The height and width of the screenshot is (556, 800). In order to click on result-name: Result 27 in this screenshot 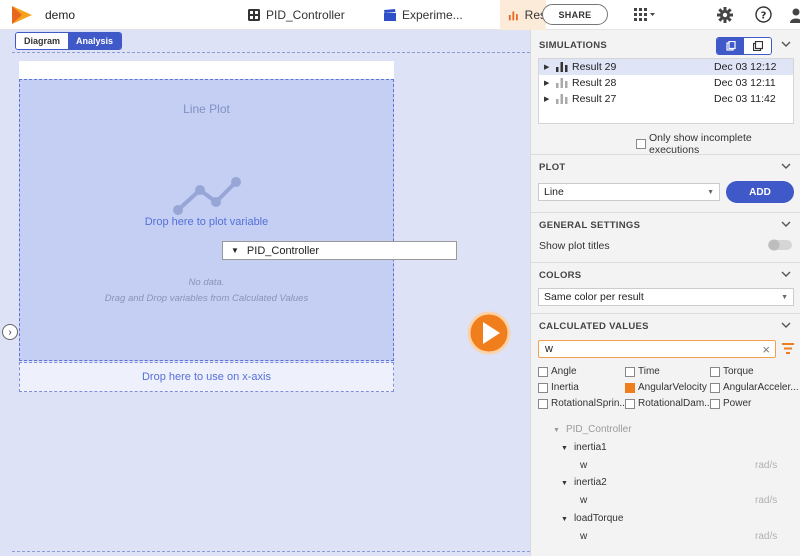, I will do `click(594, 99)`.